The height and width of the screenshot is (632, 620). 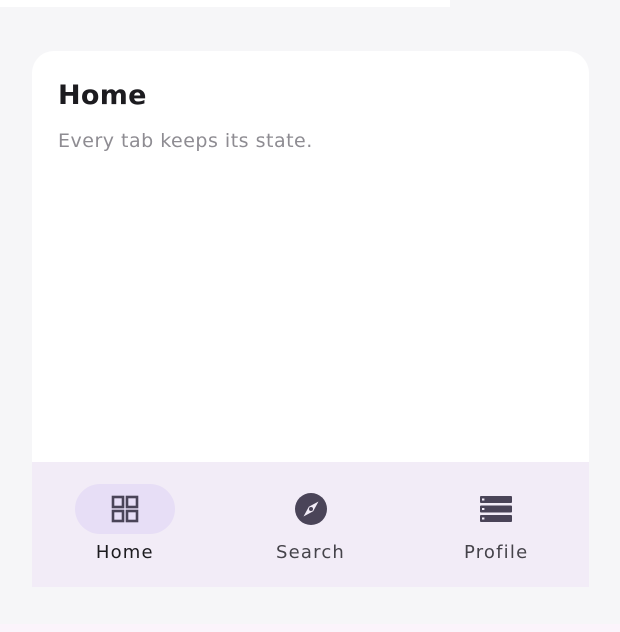 I want to click on compass-icon, so click(x=311, y=509).